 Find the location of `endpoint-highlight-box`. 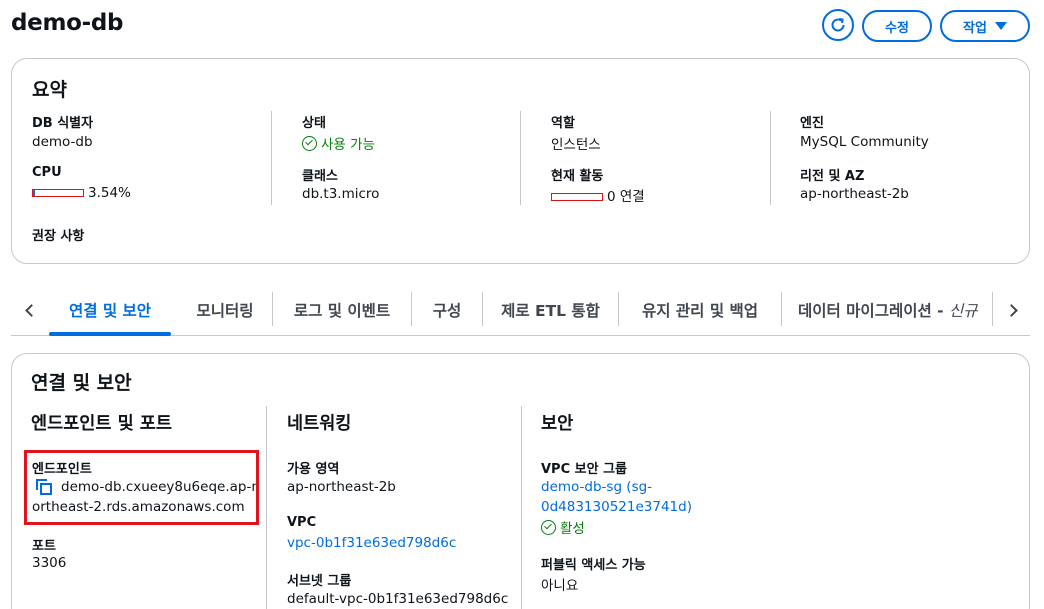

endpoint-highlight-box is located at coordinates (141, 487).